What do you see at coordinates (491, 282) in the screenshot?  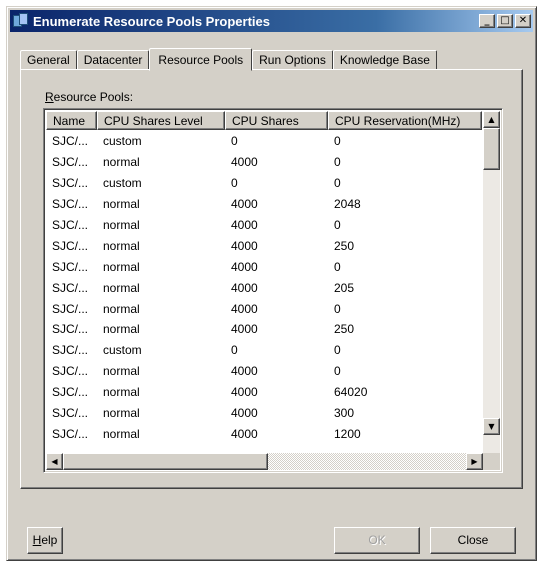 I see `vertical-scrollbar: ▲ ▼` at bounding box center [491, 282].